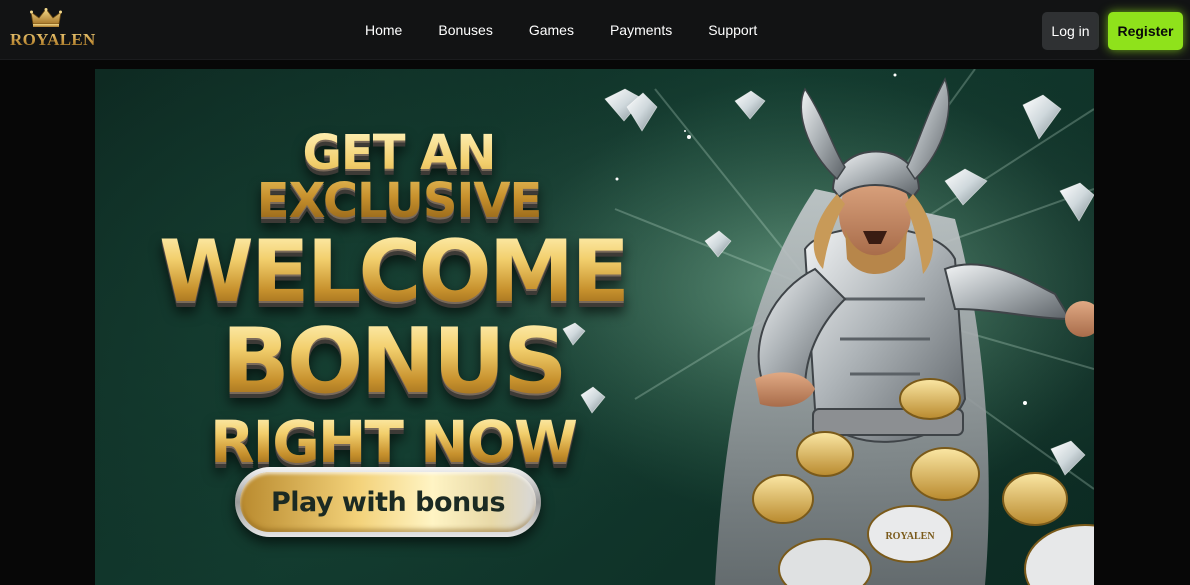 This screenshot has width=1190, height=585. Describe the element at coordinates (46, 17) in the screenshot. I see `crown-icon` at that location.